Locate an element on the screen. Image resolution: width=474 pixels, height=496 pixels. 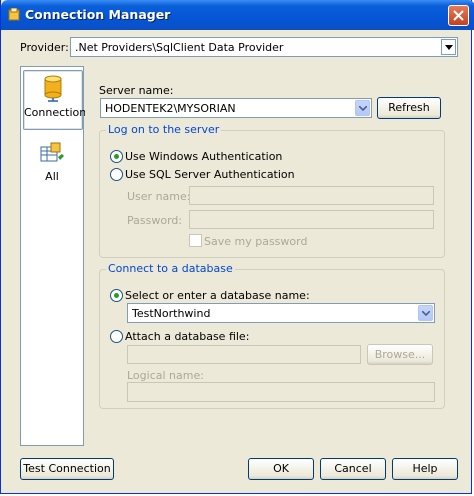
close-icon is located at coordinates (458, 15).